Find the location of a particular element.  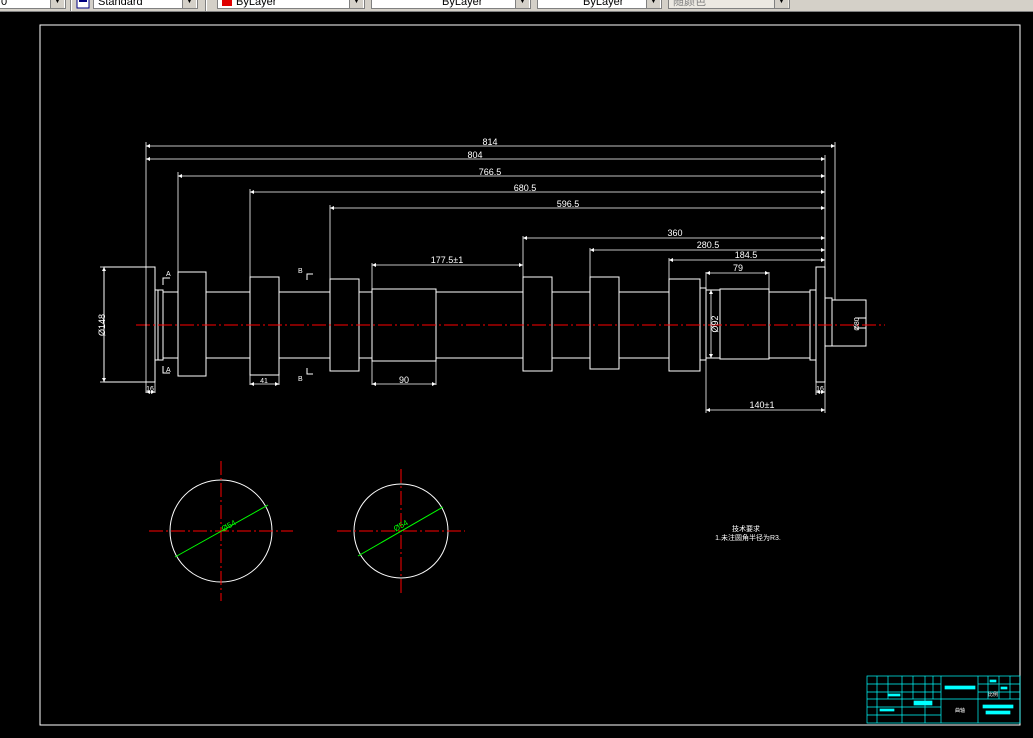

section-view-b: Ø54 is located at coordinates (401, 532).